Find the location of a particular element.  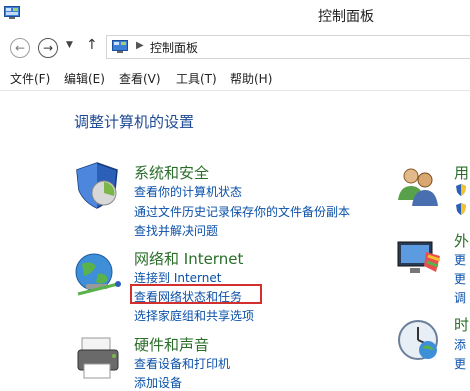

shield-icon is located at coordinates (97, 185).